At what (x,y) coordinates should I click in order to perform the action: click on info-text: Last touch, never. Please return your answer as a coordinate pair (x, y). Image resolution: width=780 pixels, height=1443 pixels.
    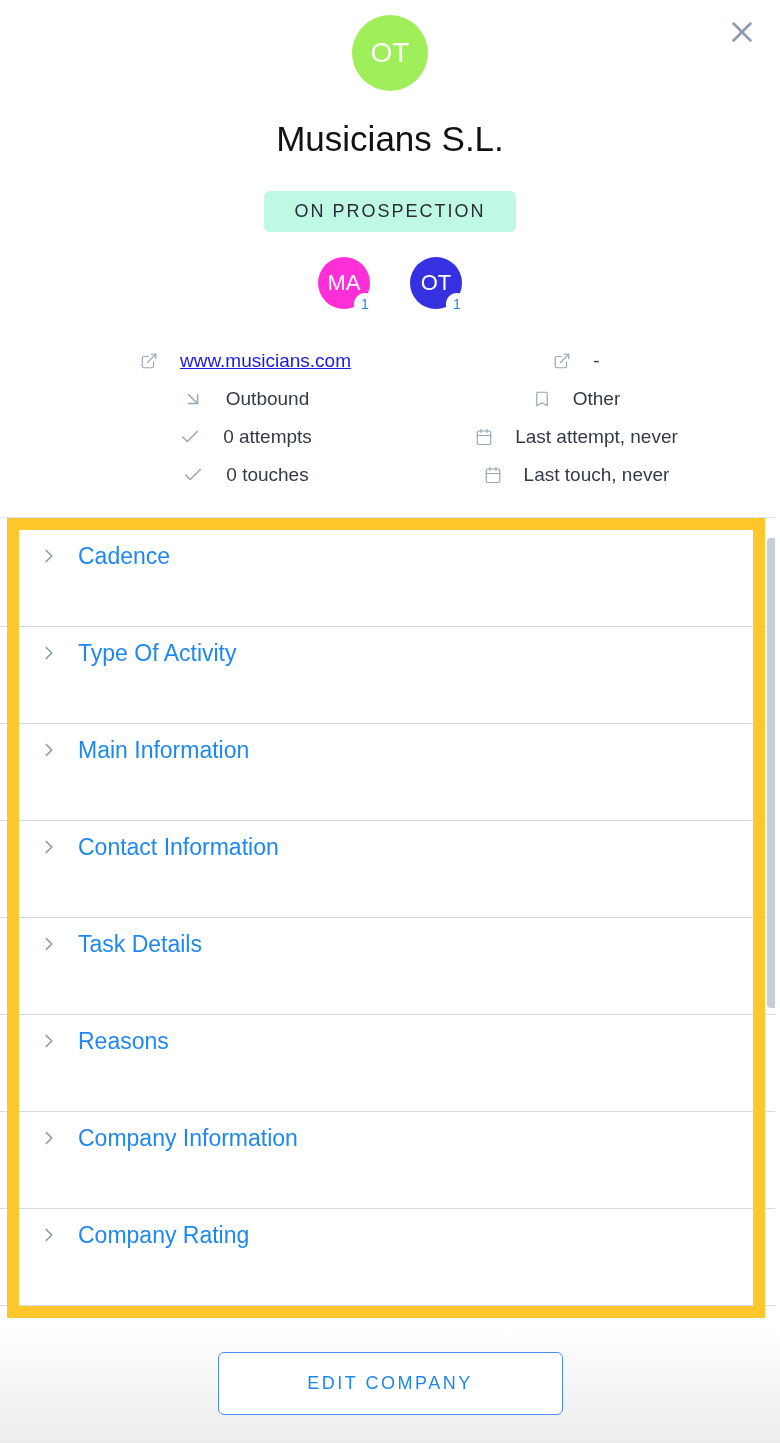
    Looking at the image, I should click on (596, 475).